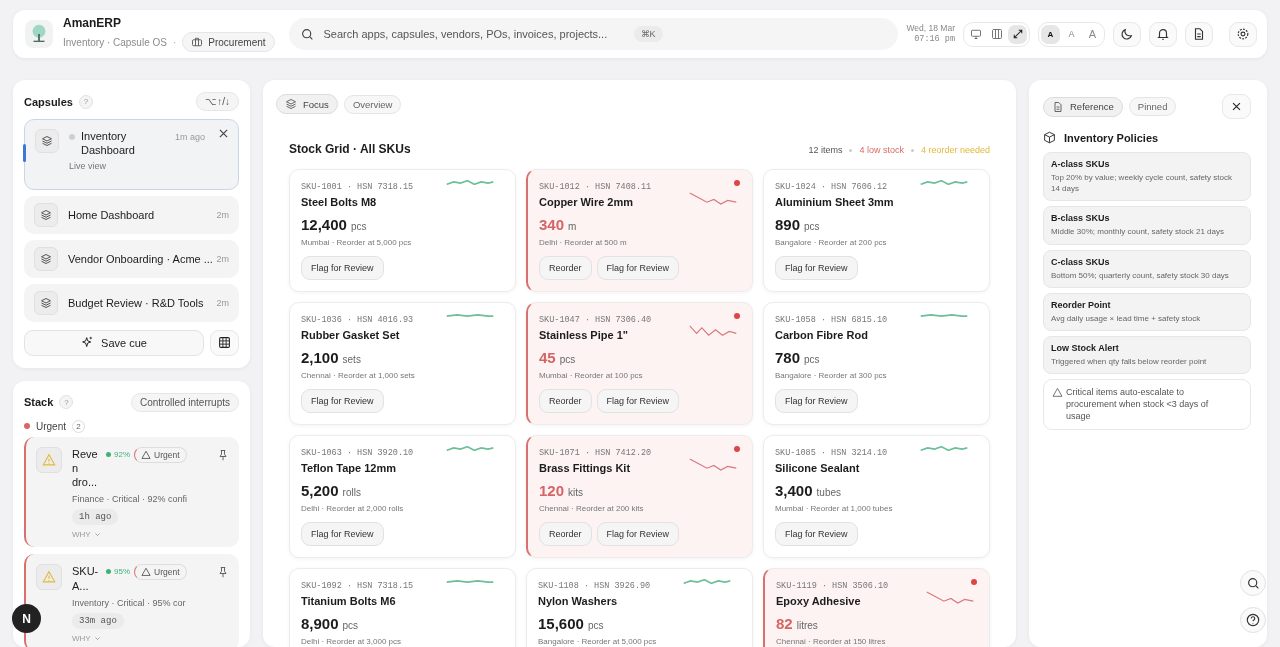 This screenshot has width=1280, height=647. What do you see at coordinates (223, 133) in the screenshot?
I see `close-icon` at bounding box center [223, 133].